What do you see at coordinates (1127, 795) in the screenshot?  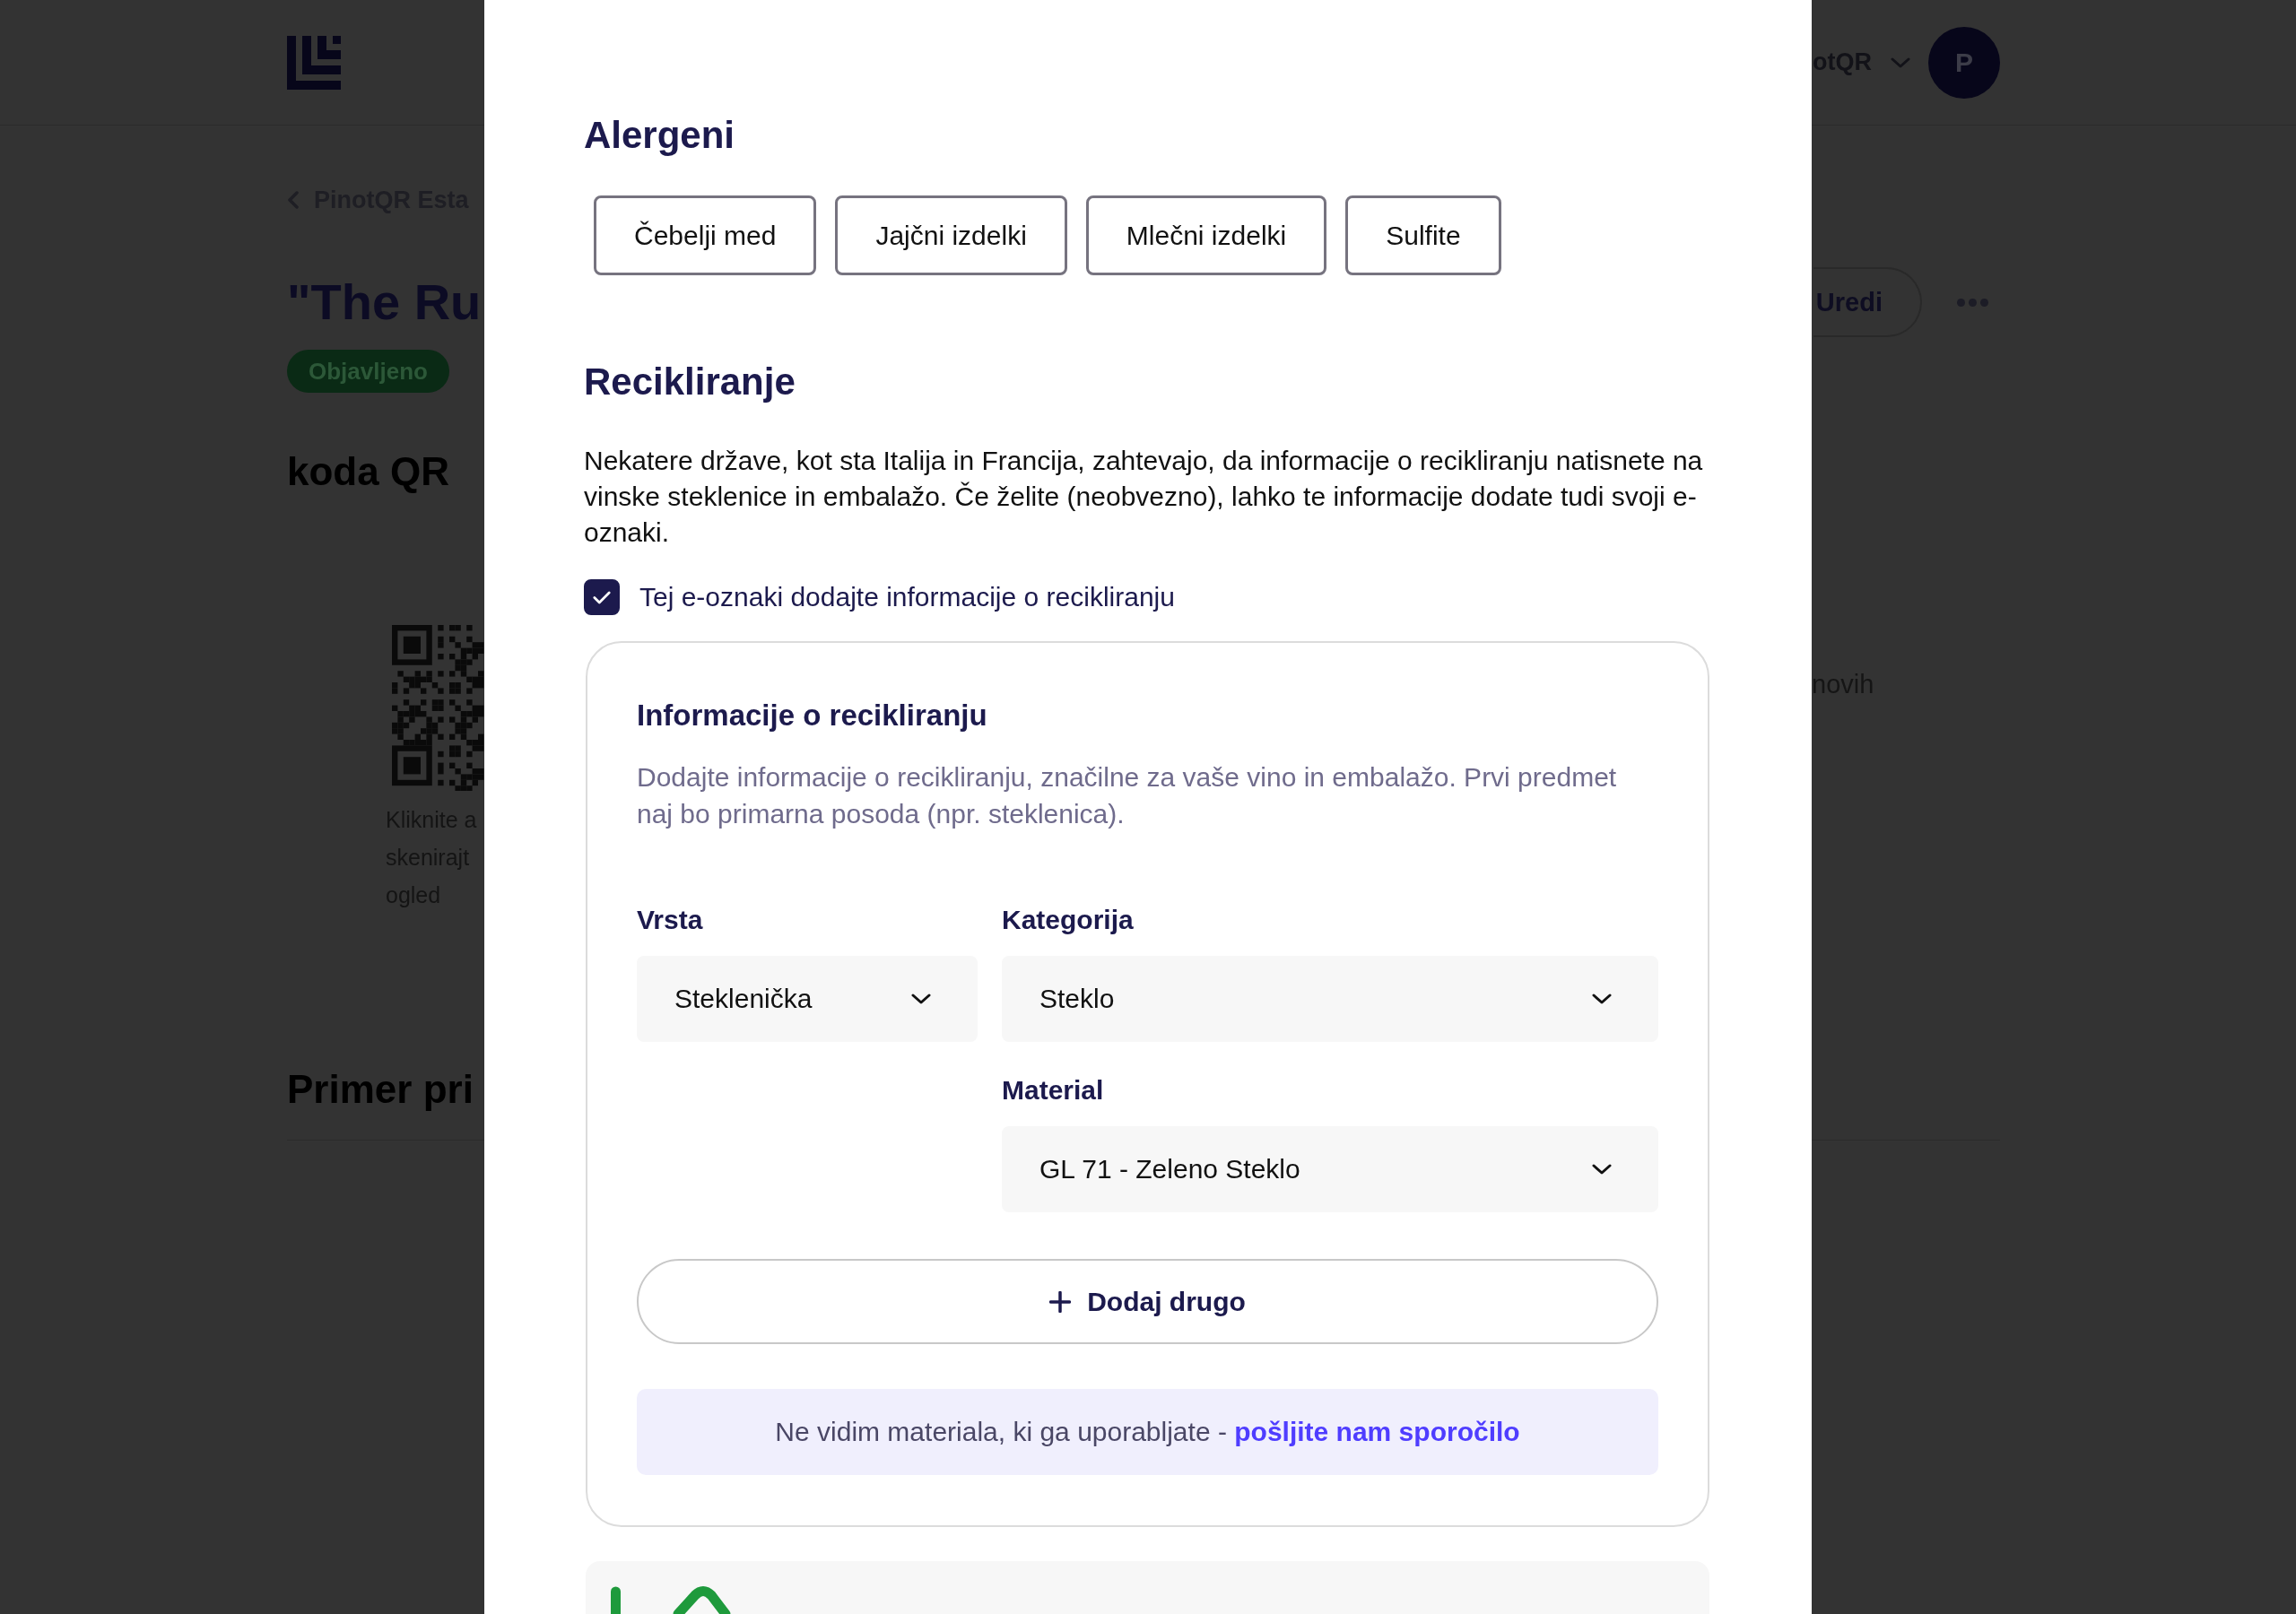 I see `card-description: Dodajte informacije o recikliranju, značilne za vaše vino in embalažo. Prvi predmet naj bo primarna posoda (npr. steklenica).` at bounding box center [1127, 795].